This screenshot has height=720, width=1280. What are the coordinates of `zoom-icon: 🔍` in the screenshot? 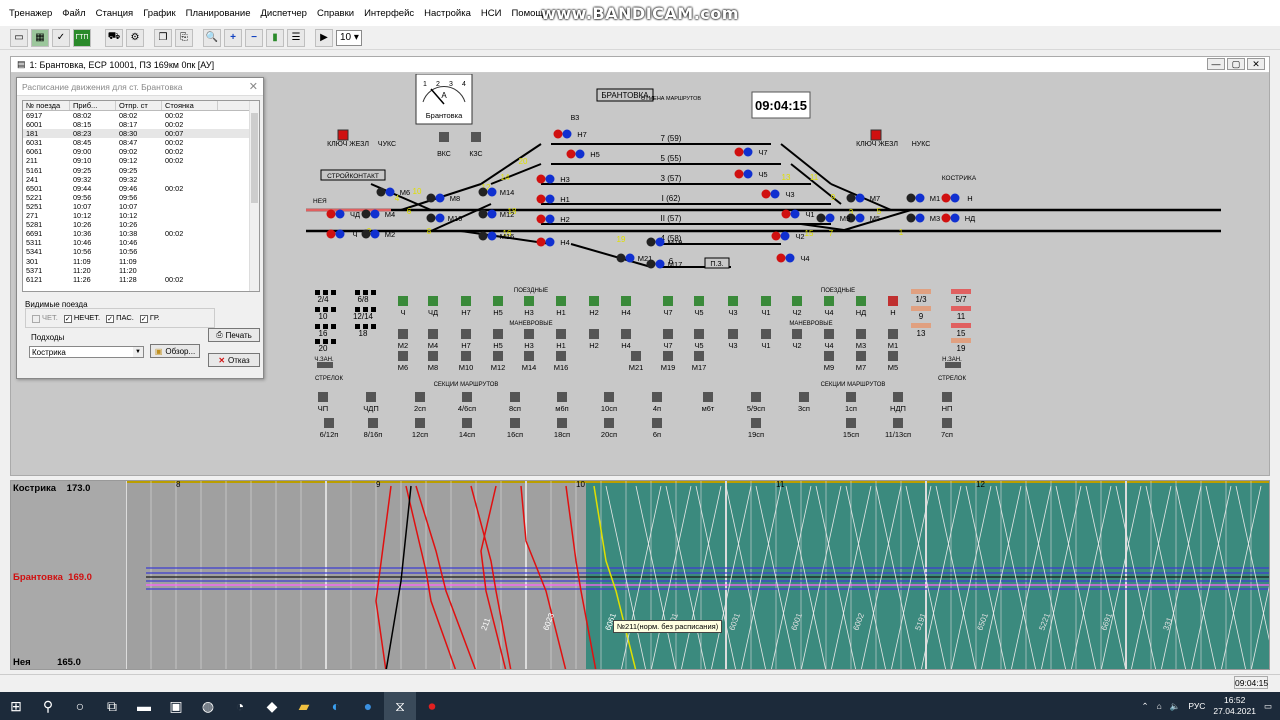 It's located at (212, 37).